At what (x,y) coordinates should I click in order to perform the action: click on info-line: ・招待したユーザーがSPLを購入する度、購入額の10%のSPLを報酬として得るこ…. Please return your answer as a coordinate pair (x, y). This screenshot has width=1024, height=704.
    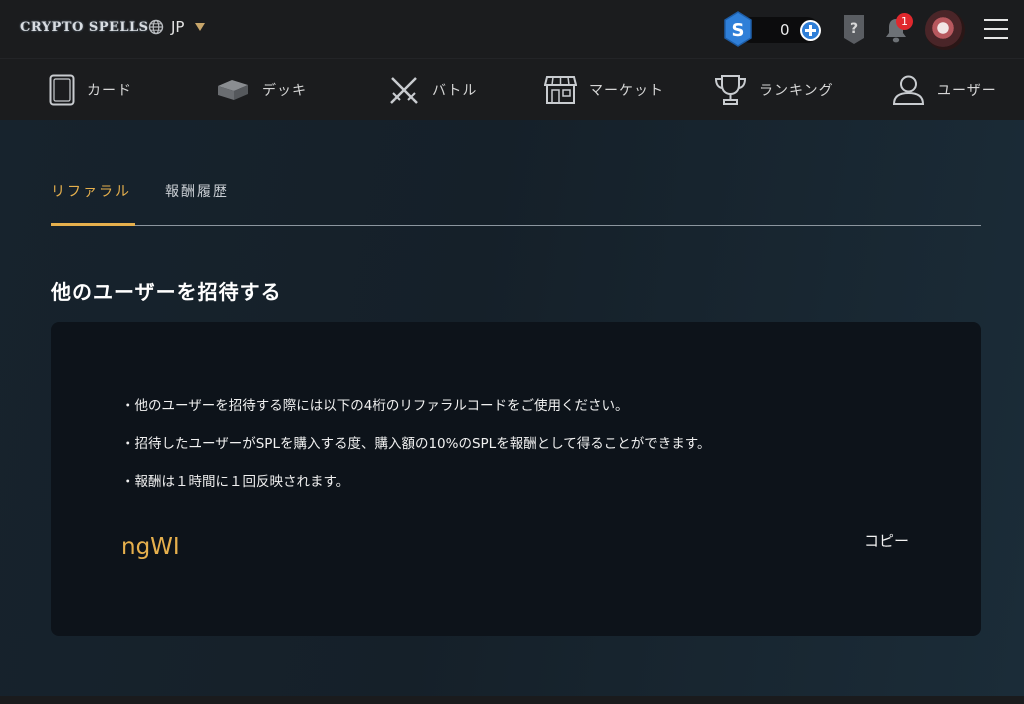
    Looking at the image, I should click on (416, 444).